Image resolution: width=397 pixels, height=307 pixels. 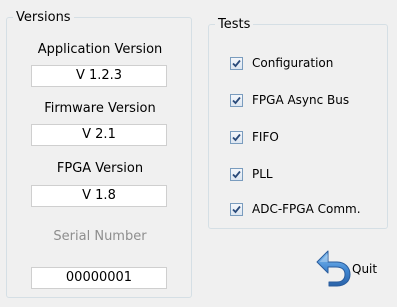 I want to click on application-version-label: Application Version, so click(x=100, y=49).